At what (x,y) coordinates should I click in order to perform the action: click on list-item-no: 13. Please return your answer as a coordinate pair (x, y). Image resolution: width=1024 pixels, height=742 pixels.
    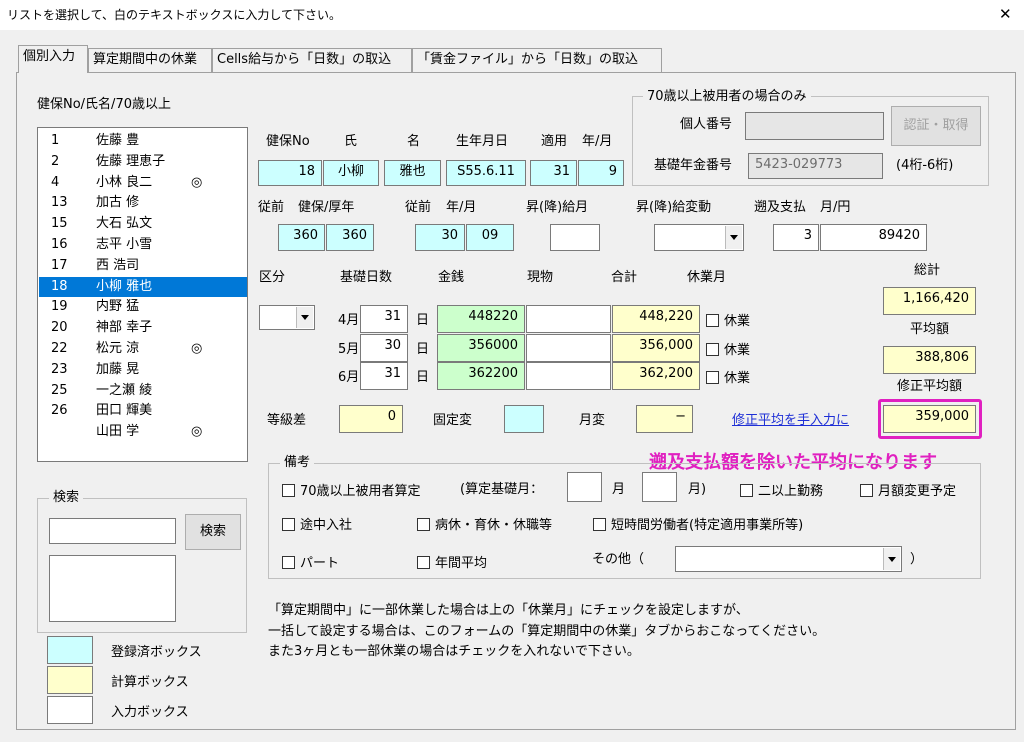
    Looking at the image, I should click on (59, 203).